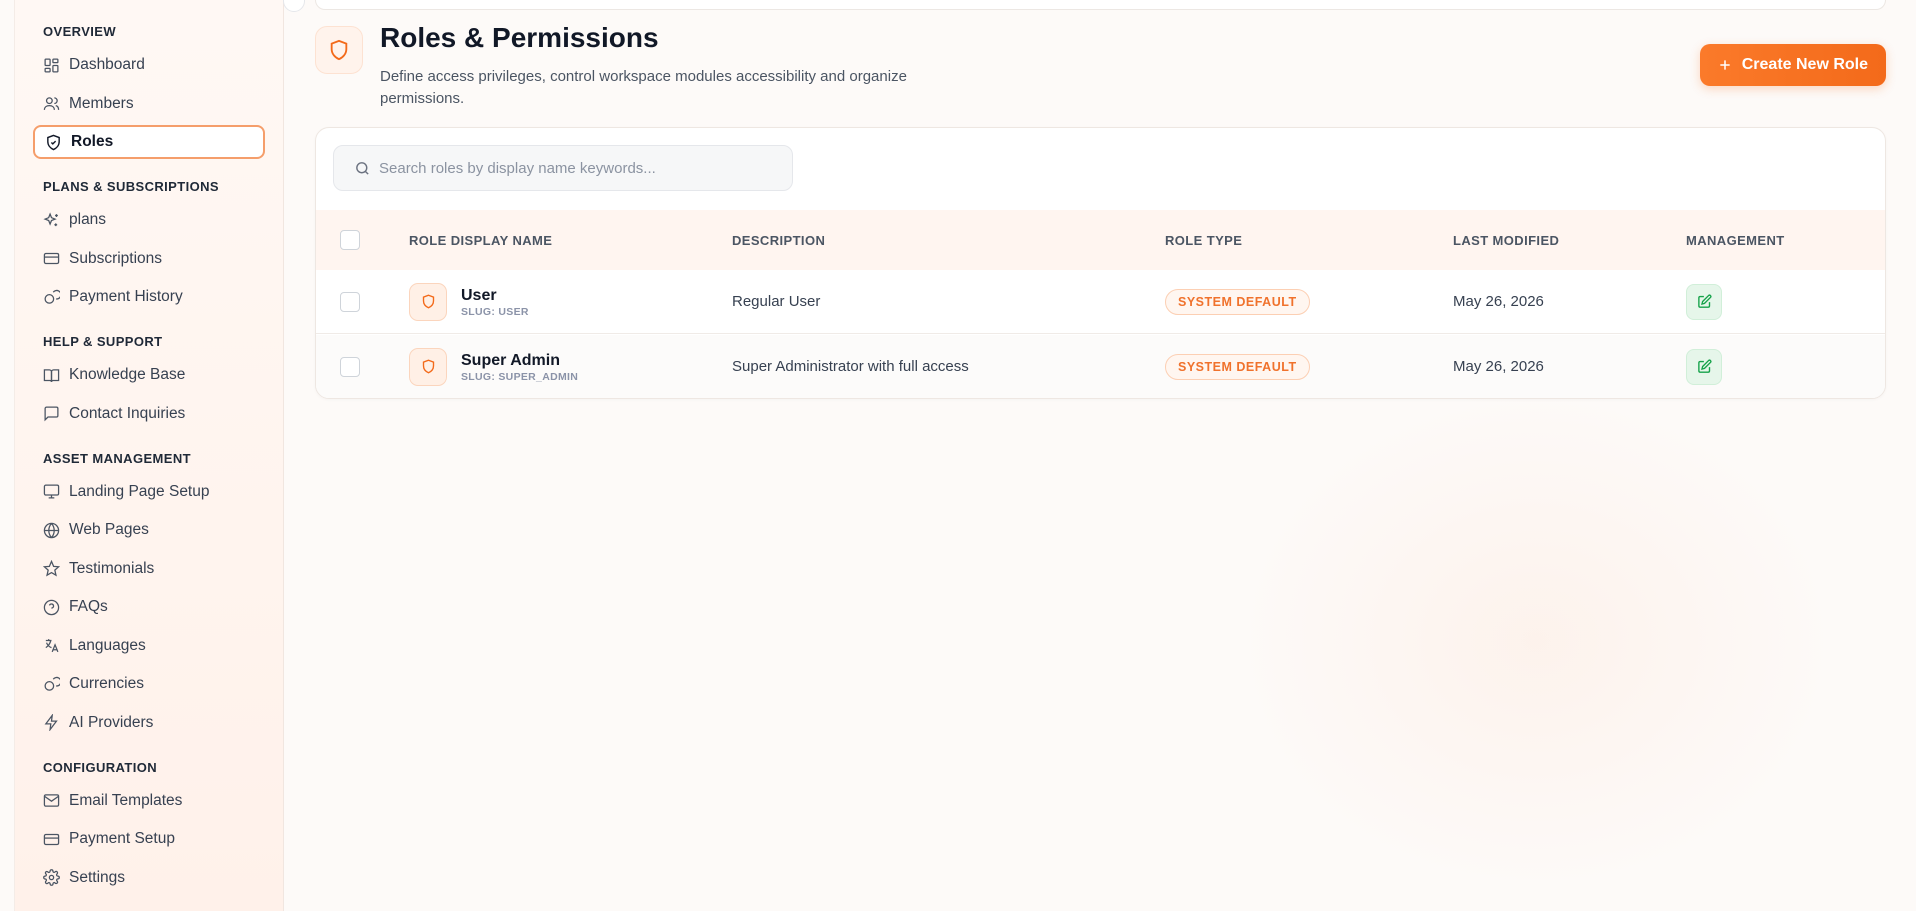 The image size is (1916, 911). What do you see at coordinates (112, 568) in the screenshot?
I see `sidebar-item-label: Testimonials` at bounding box center [112, 568].